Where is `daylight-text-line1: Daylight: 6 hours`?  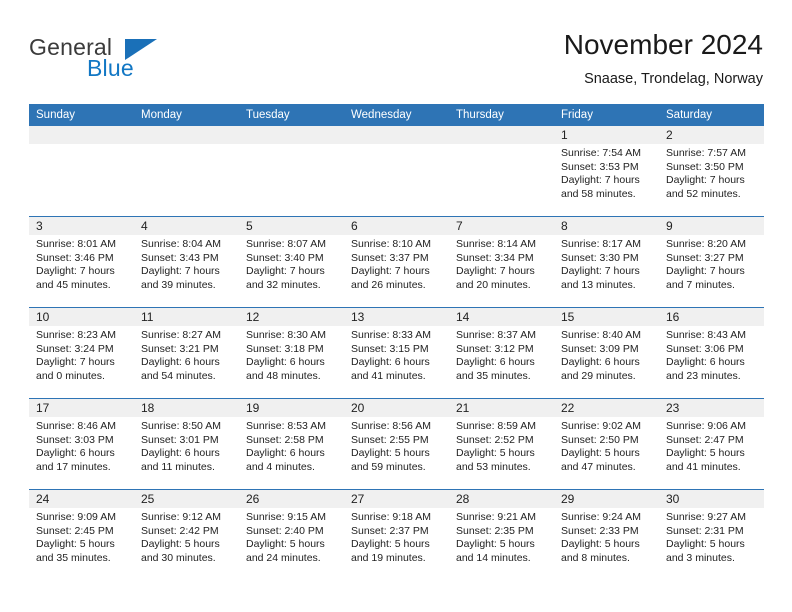 daylight-text-line1: Daylight: 6 hours is located at coordinates (705, 362).